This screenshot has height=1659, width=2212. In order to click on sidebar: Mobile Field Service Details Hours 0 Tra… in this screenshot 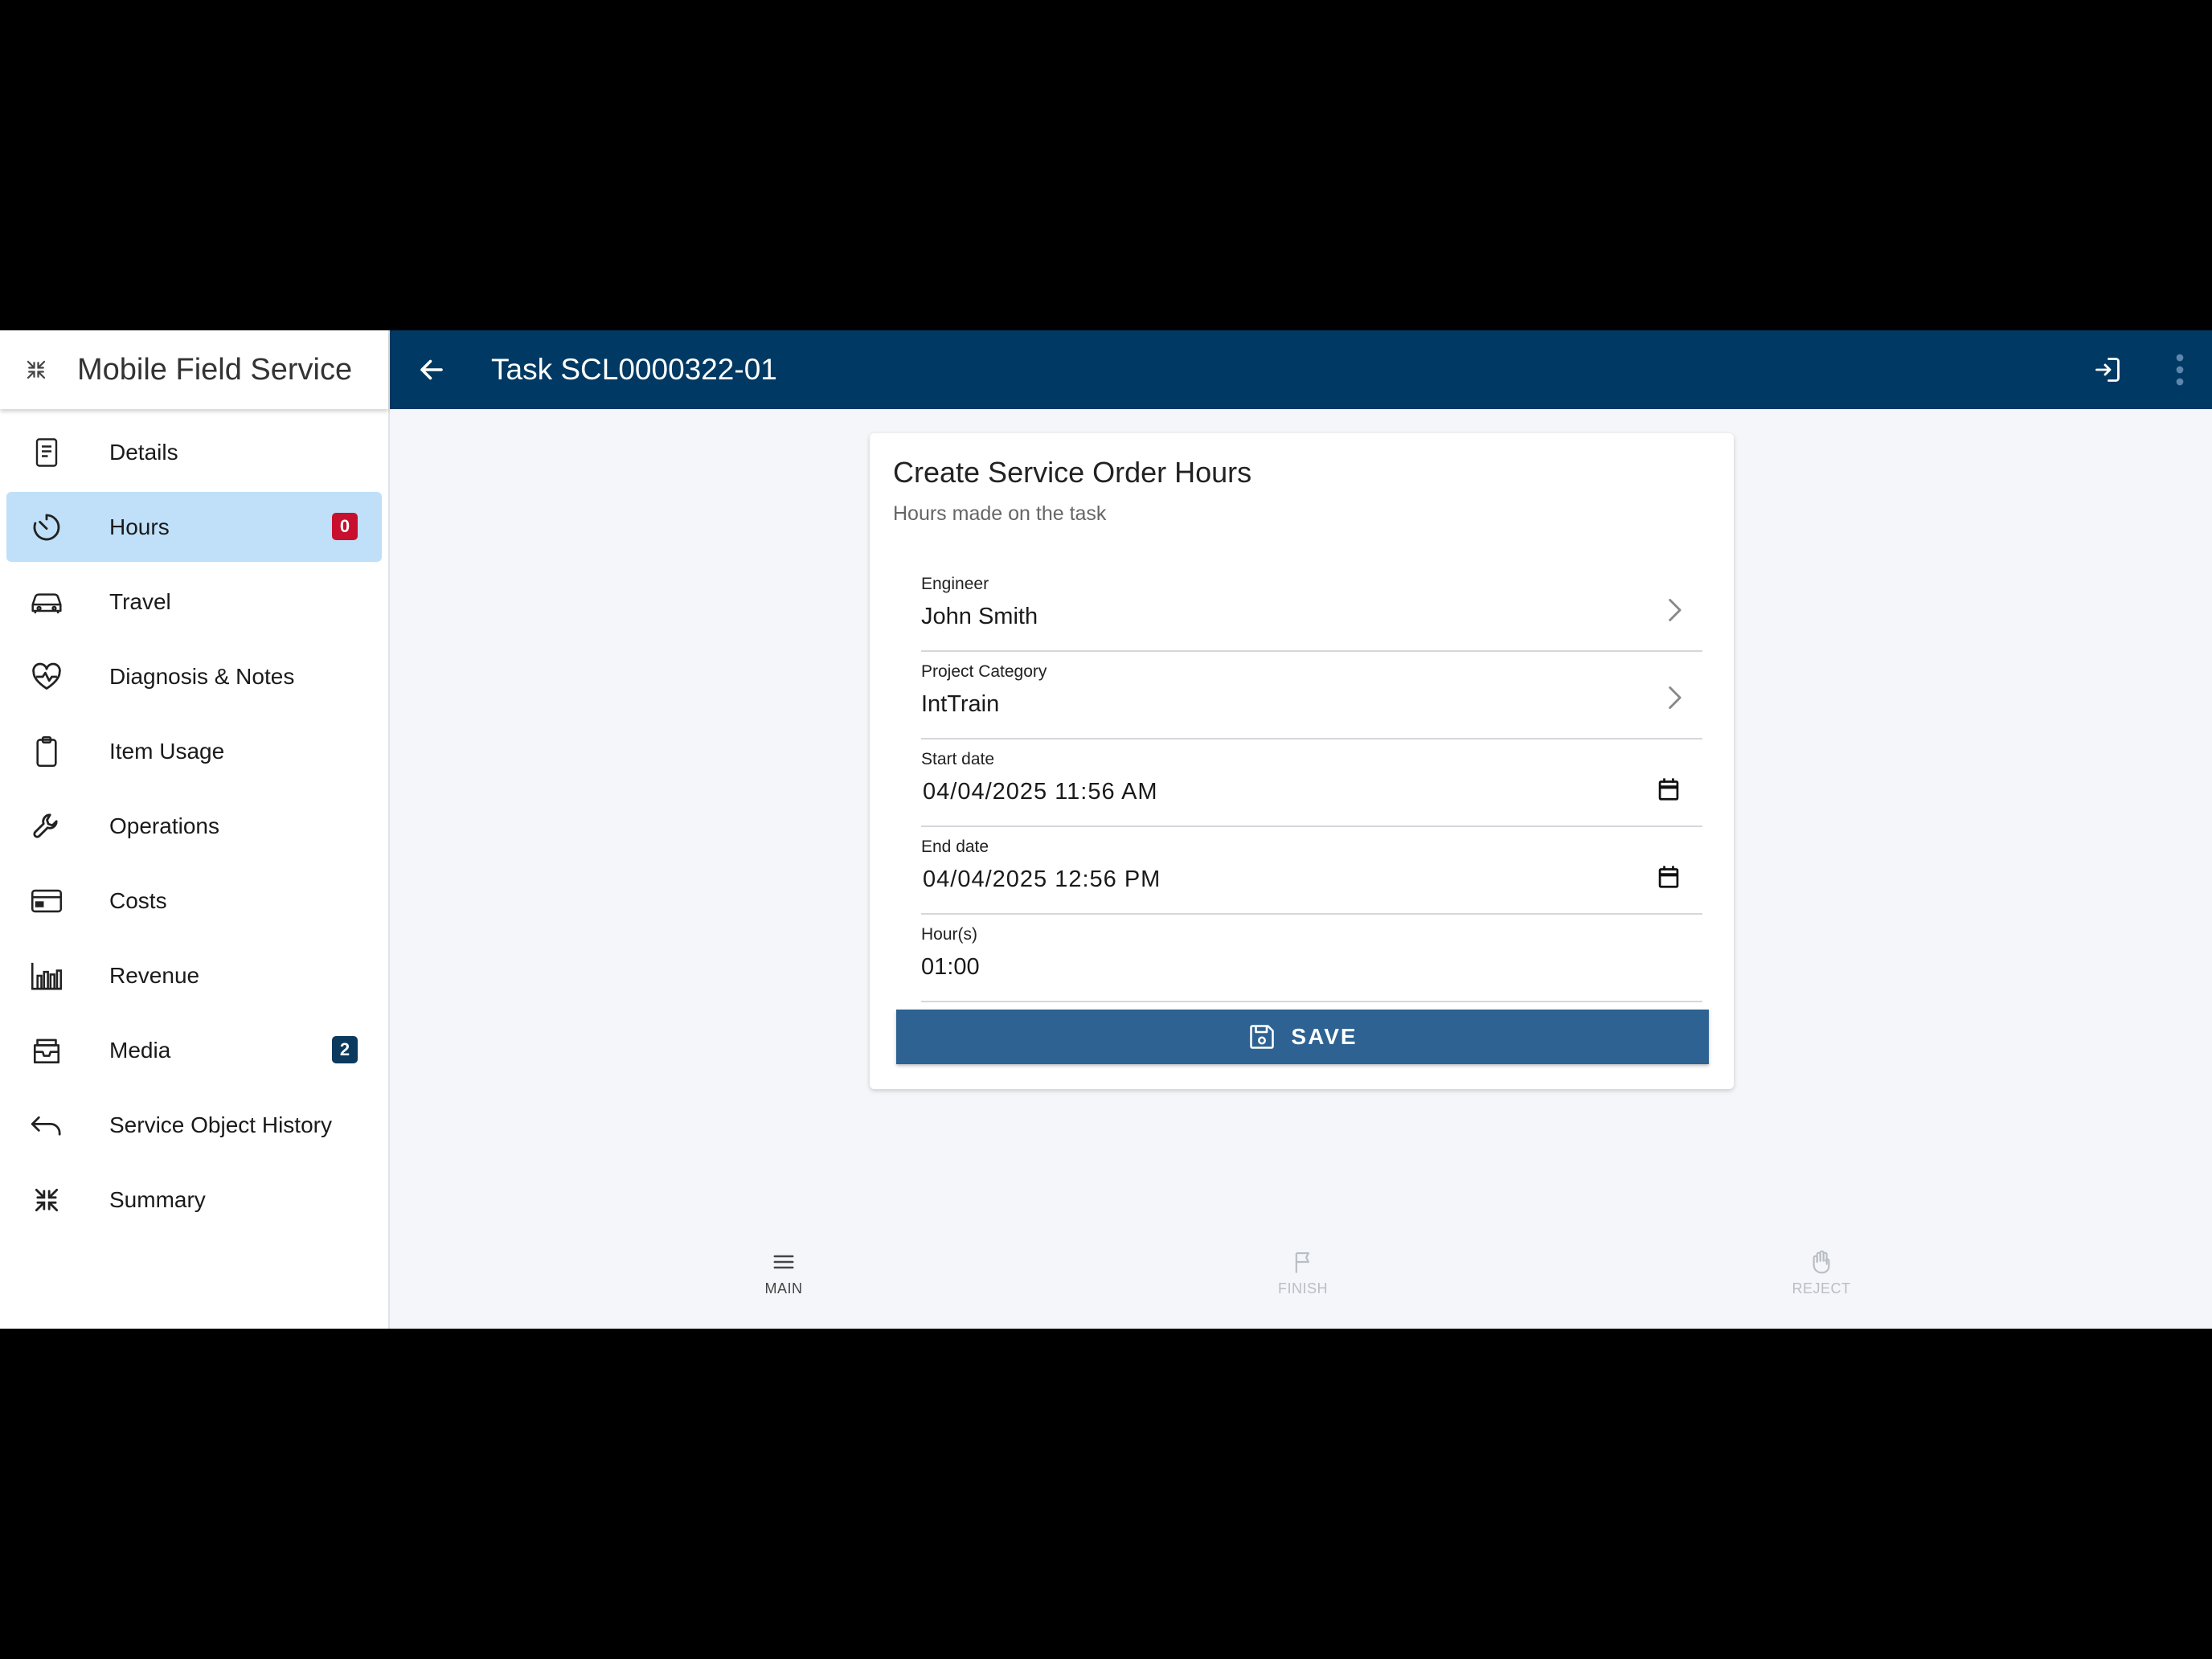, I will do `click(195, 829)`.